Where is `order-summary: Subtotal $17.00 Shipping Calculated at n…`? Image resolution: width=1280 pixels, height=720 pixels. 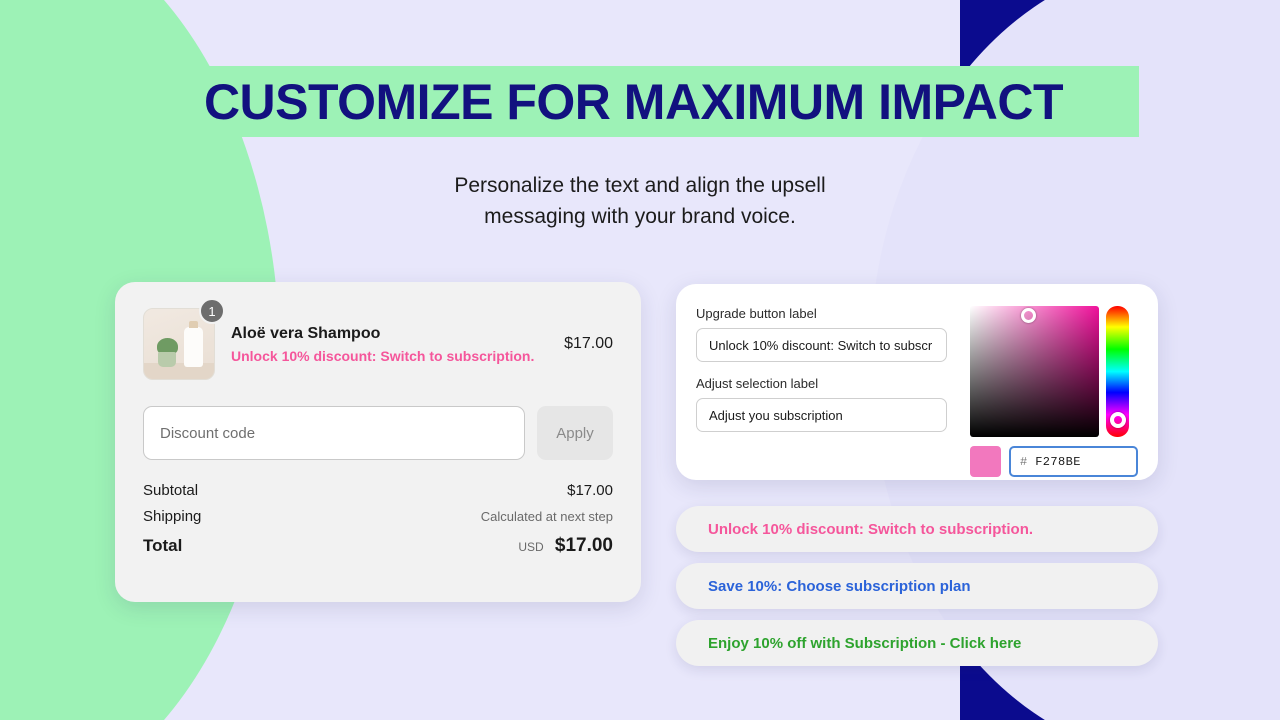
order-summary: Subtotal $17.00 Shipping Calculated at n… is located at coordinates (378, 519).